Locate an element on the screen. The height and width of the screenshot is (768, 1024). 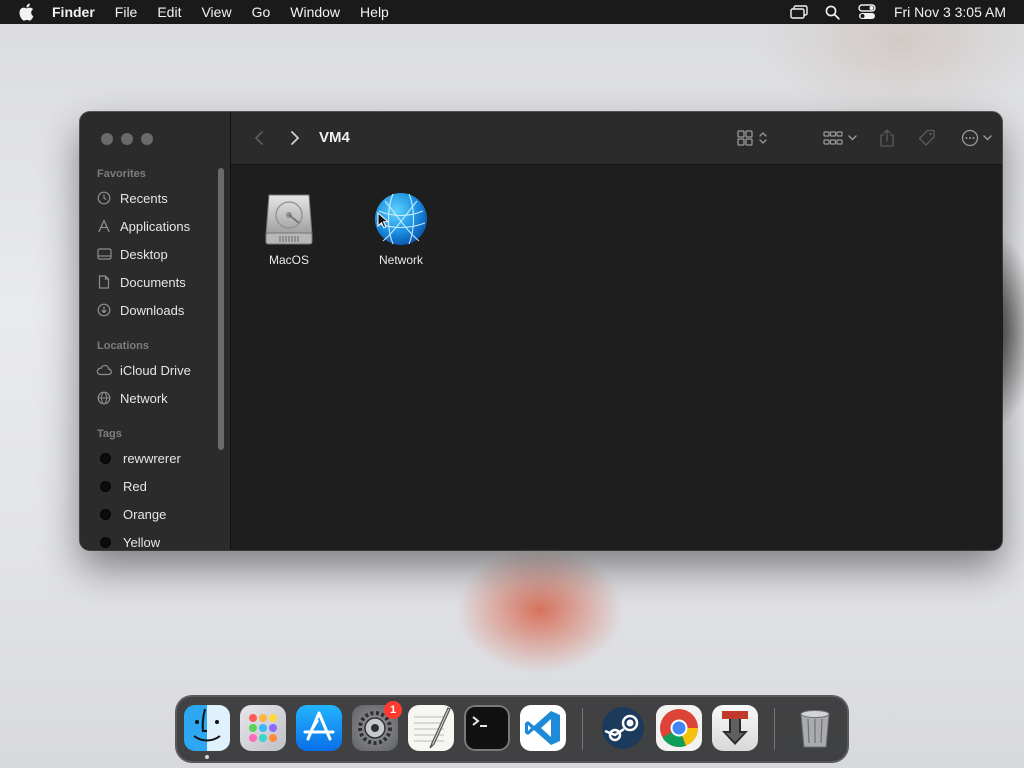
file-name-label: Network is located at coordinates (400, 260).